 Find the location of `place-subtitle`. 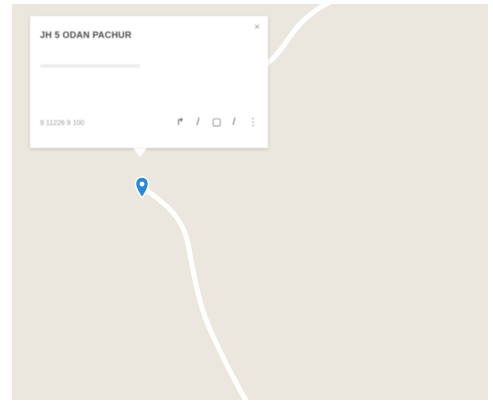

place-subtitle is located at coordinates (90, 66).